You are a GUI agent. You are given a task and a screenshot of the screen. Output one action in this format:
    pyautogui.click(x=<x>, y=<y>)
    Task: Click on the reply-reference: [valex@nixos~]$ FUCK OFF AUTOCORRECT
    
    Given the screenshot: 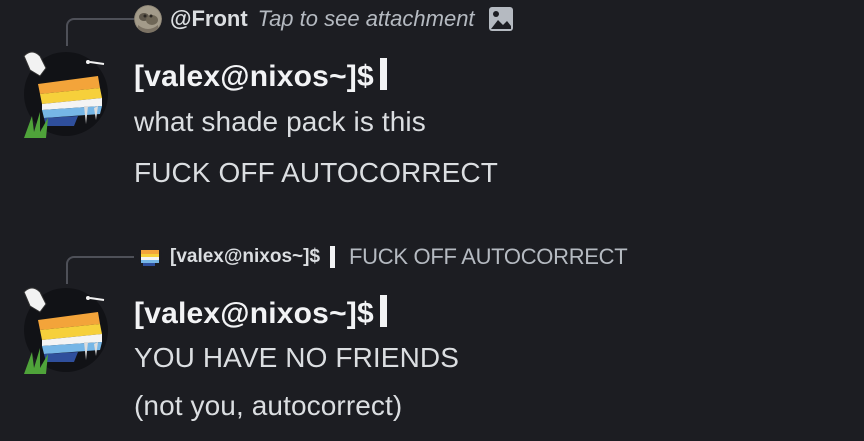 What is the action you would take?
    pyautogui.click(x=383, y=257)
    